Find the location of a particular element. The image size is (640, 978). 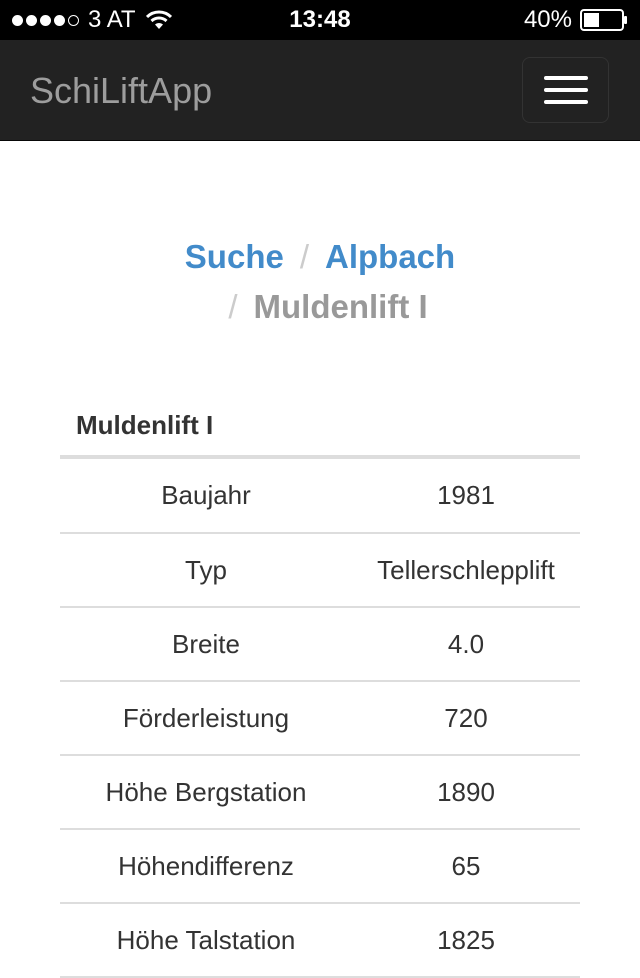

row-value: 65 is located at coordinates (466, 866).